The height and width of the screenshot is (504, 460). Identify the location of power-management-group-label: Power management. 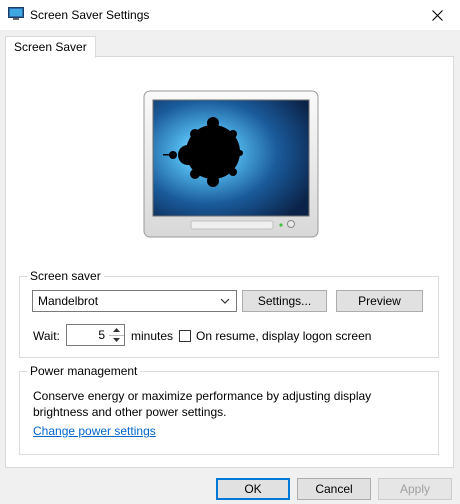
(84, 371).